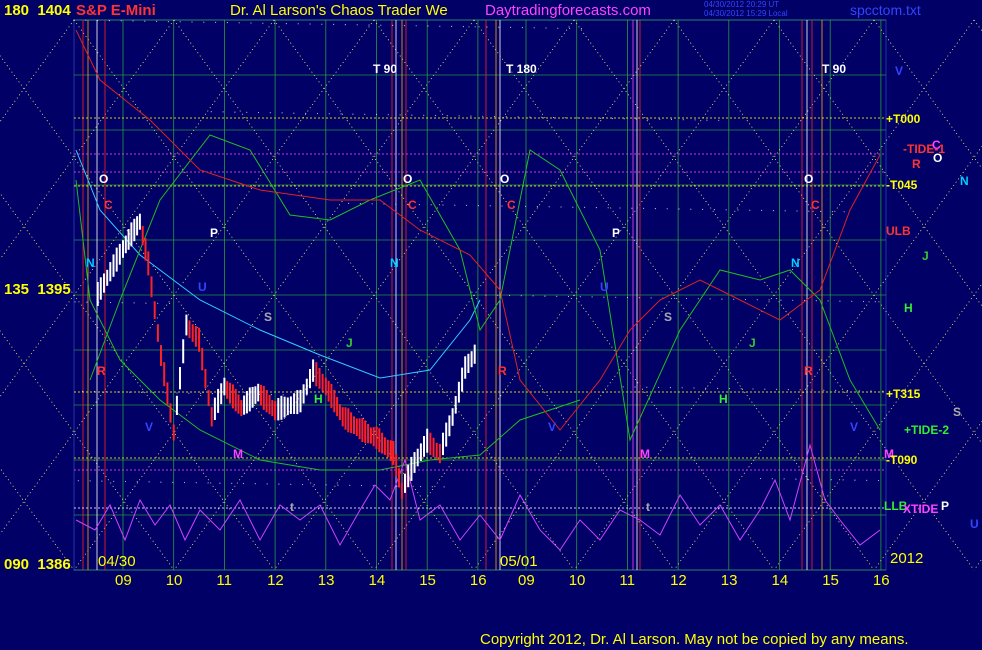 The image size is (982, 650). What do you see at coordinates (427, 580) in the screenshot?
I see `hour-tick-label: 15` at bounding box center [427, 580].